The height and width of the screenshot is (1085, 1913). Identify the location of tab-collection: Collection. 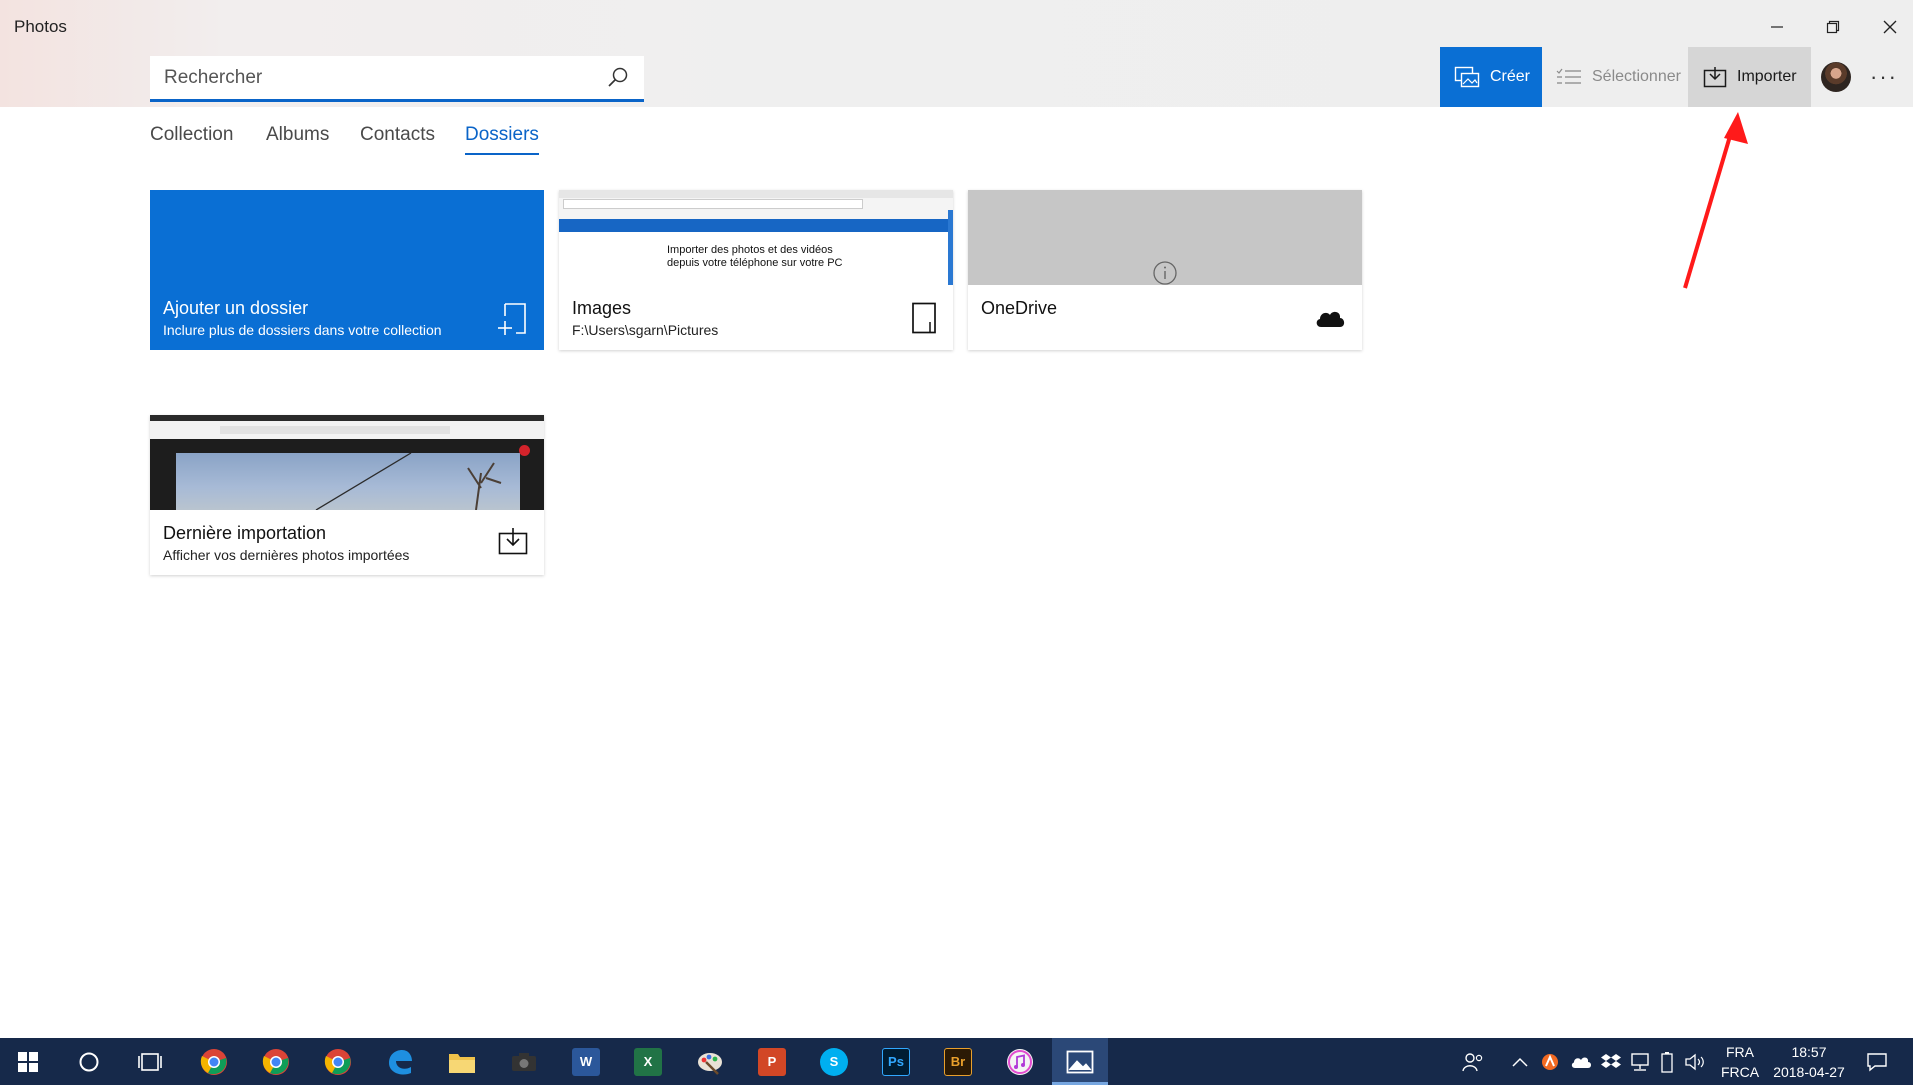
(191, 135).